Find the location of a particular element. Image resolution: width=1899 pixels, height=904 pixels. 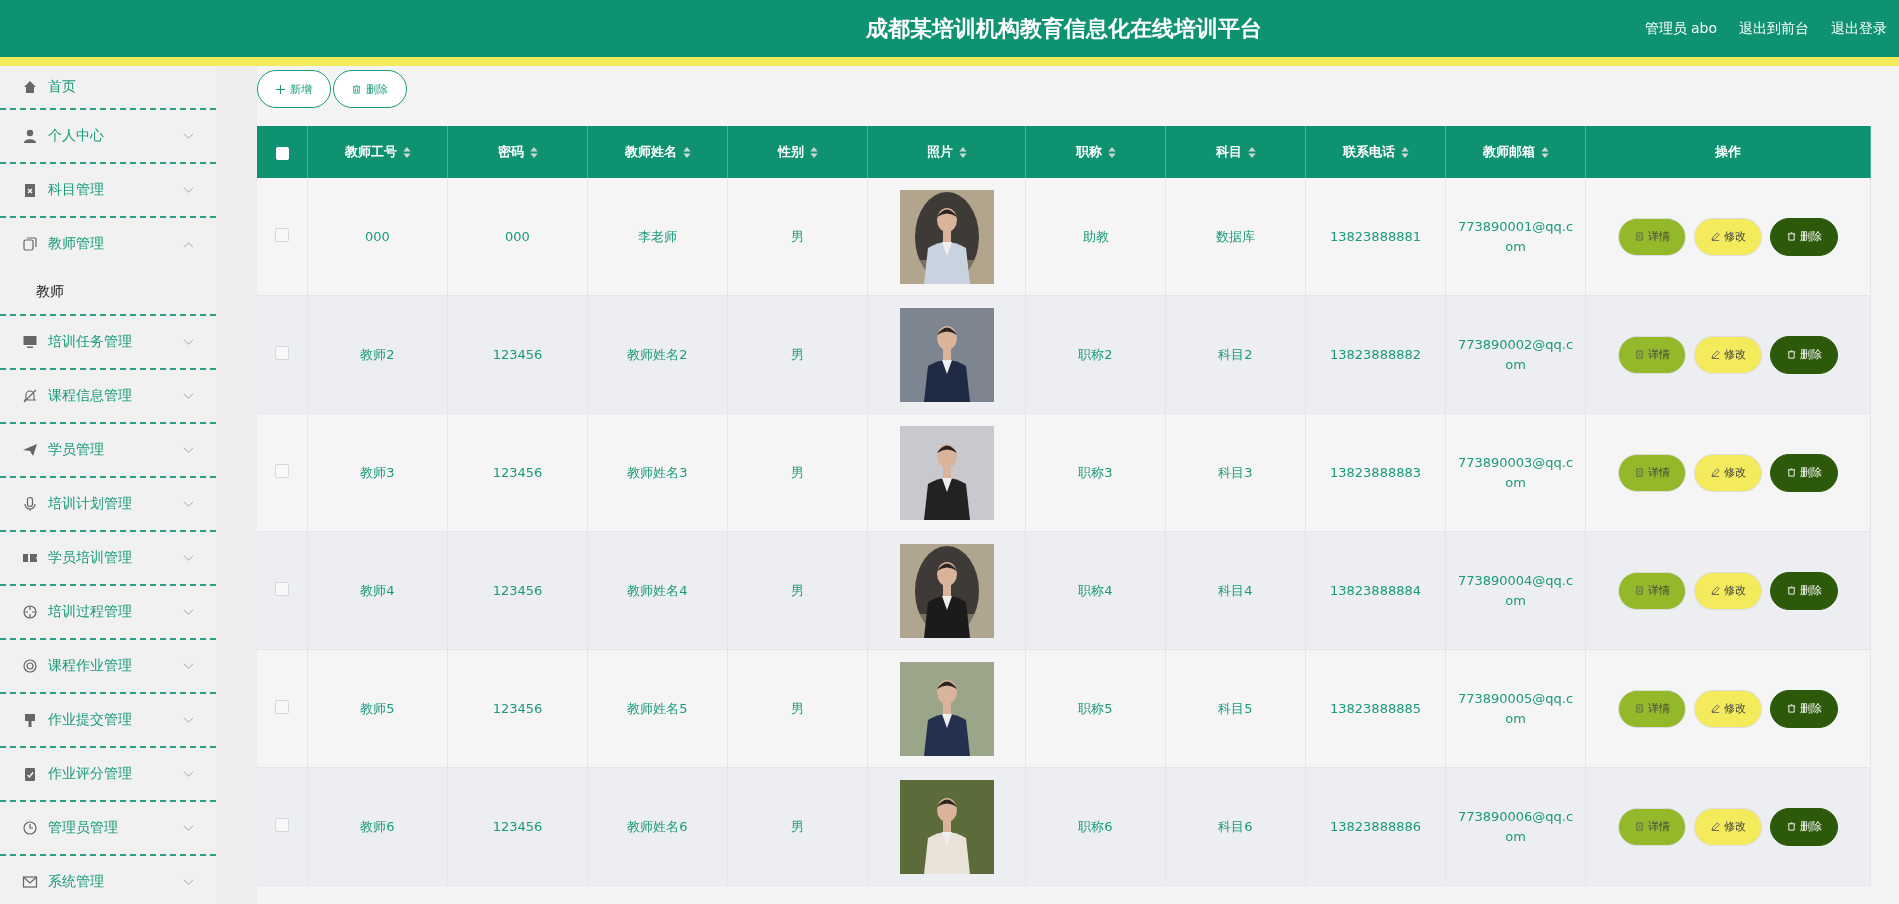

clipboard-icon is located at coordinates (30, 190).